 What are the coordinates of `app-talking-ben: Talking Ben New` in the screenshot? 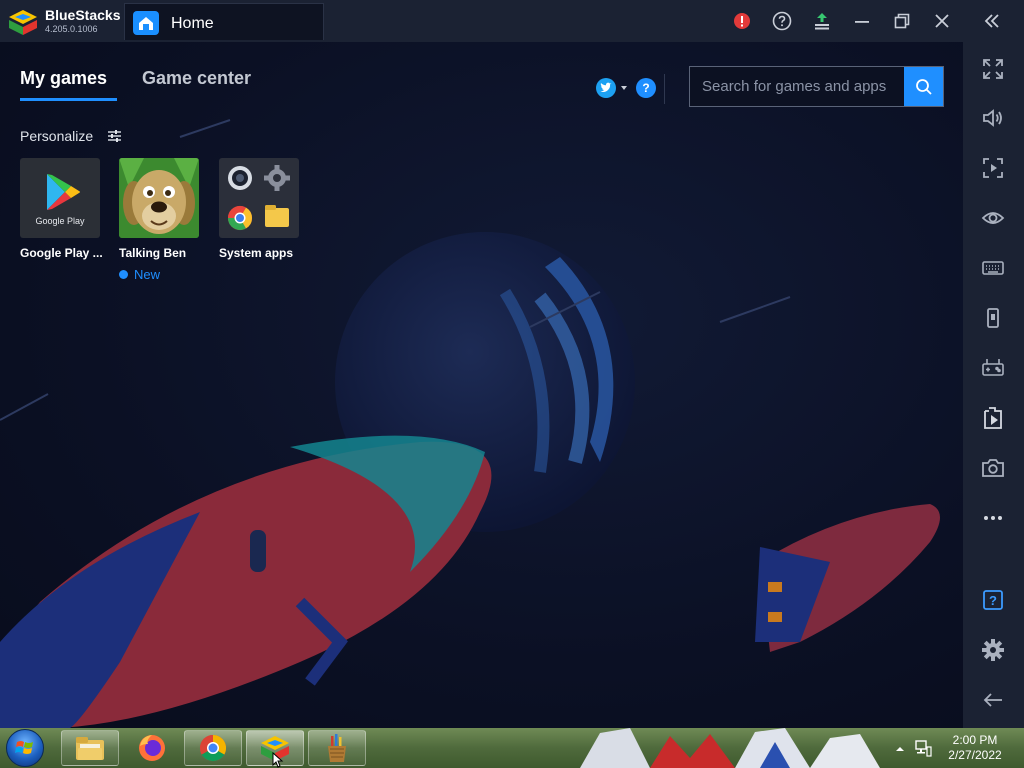 It's located at (160, 220).